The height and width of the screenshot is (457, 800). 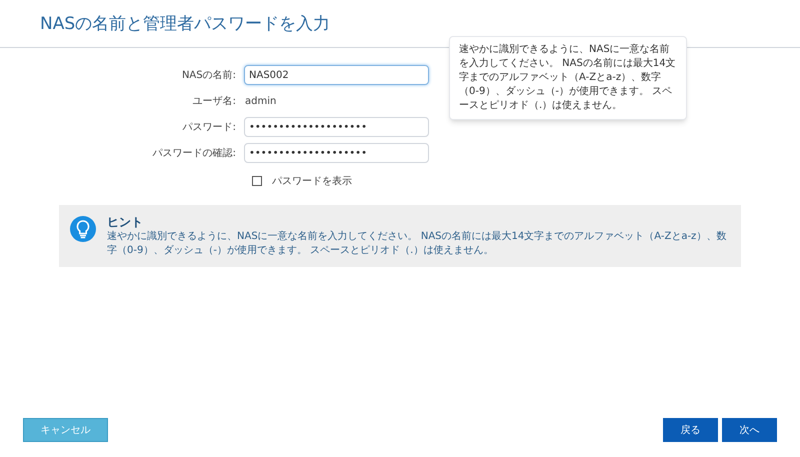 What do you see at coordinates (417, 244) in the screenshot?
I see `hint-text: 速やかに識別できるように、NASに一意な名前を入力してください。 NASの名前には最大14文字までのアルファベット（A-Zとa-z）、数字（0-9）、ダッシュ（-）が使用できます。 スペースとピリオド（.）は使えません。` at bounding box center [417, 244].